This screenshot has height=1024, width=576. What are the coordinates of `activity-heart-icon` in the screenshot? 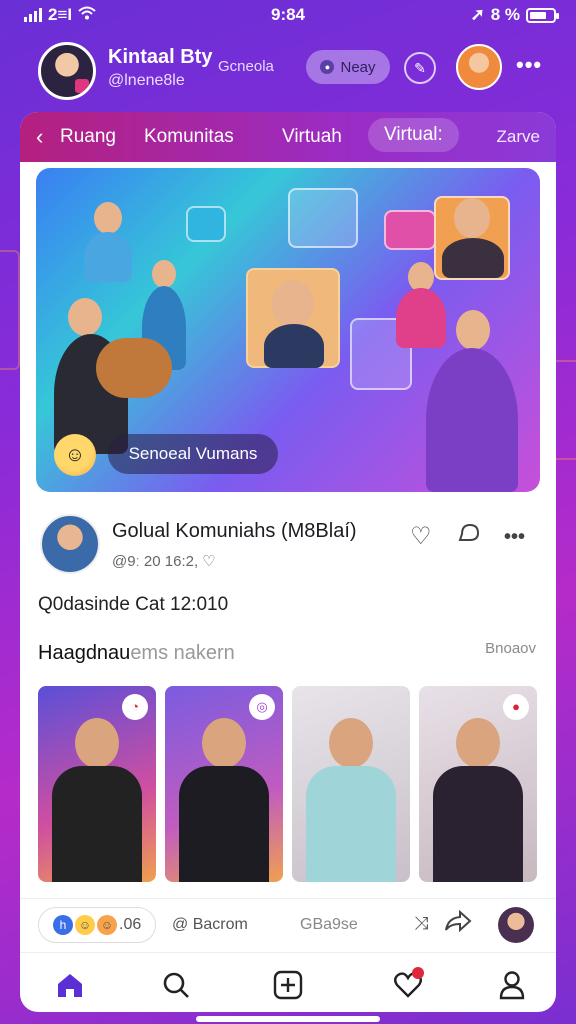 It's located at (408, 985).